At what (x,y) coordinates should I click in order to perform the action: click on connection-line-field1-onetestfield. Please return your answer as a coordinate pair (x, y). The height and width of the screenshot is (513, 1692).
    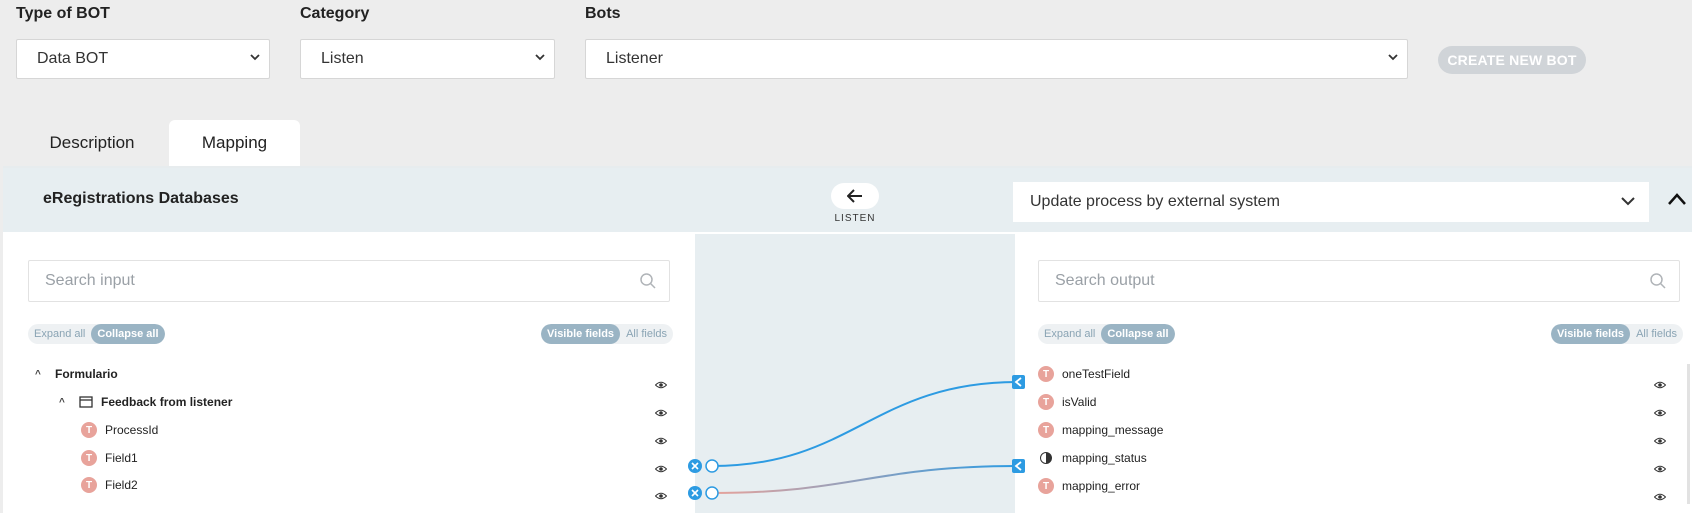
    Looking at the image, I should click on (865, 424).